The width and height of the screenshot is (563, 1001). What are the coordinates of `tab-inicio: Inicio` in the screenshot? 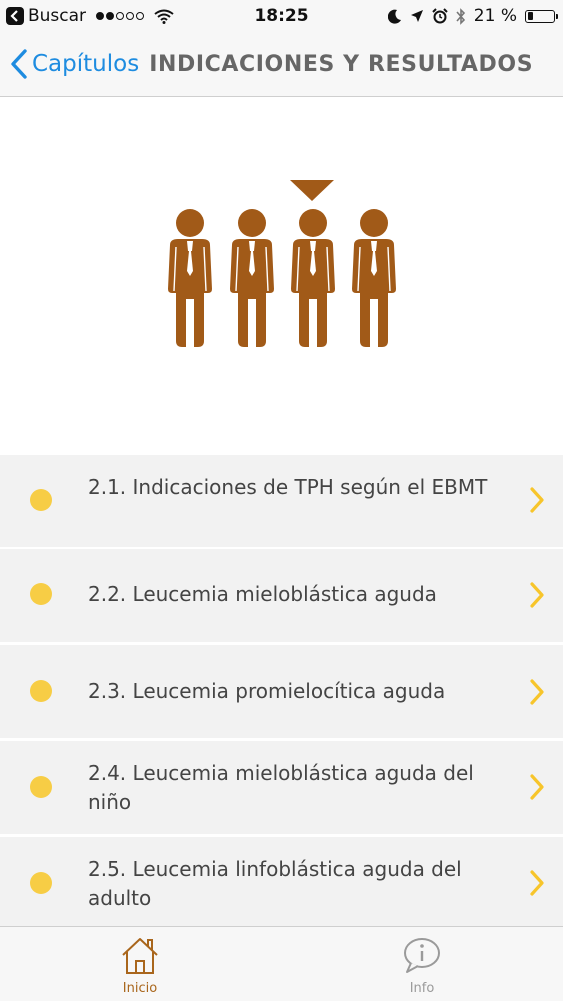 It's located at (140, 964).